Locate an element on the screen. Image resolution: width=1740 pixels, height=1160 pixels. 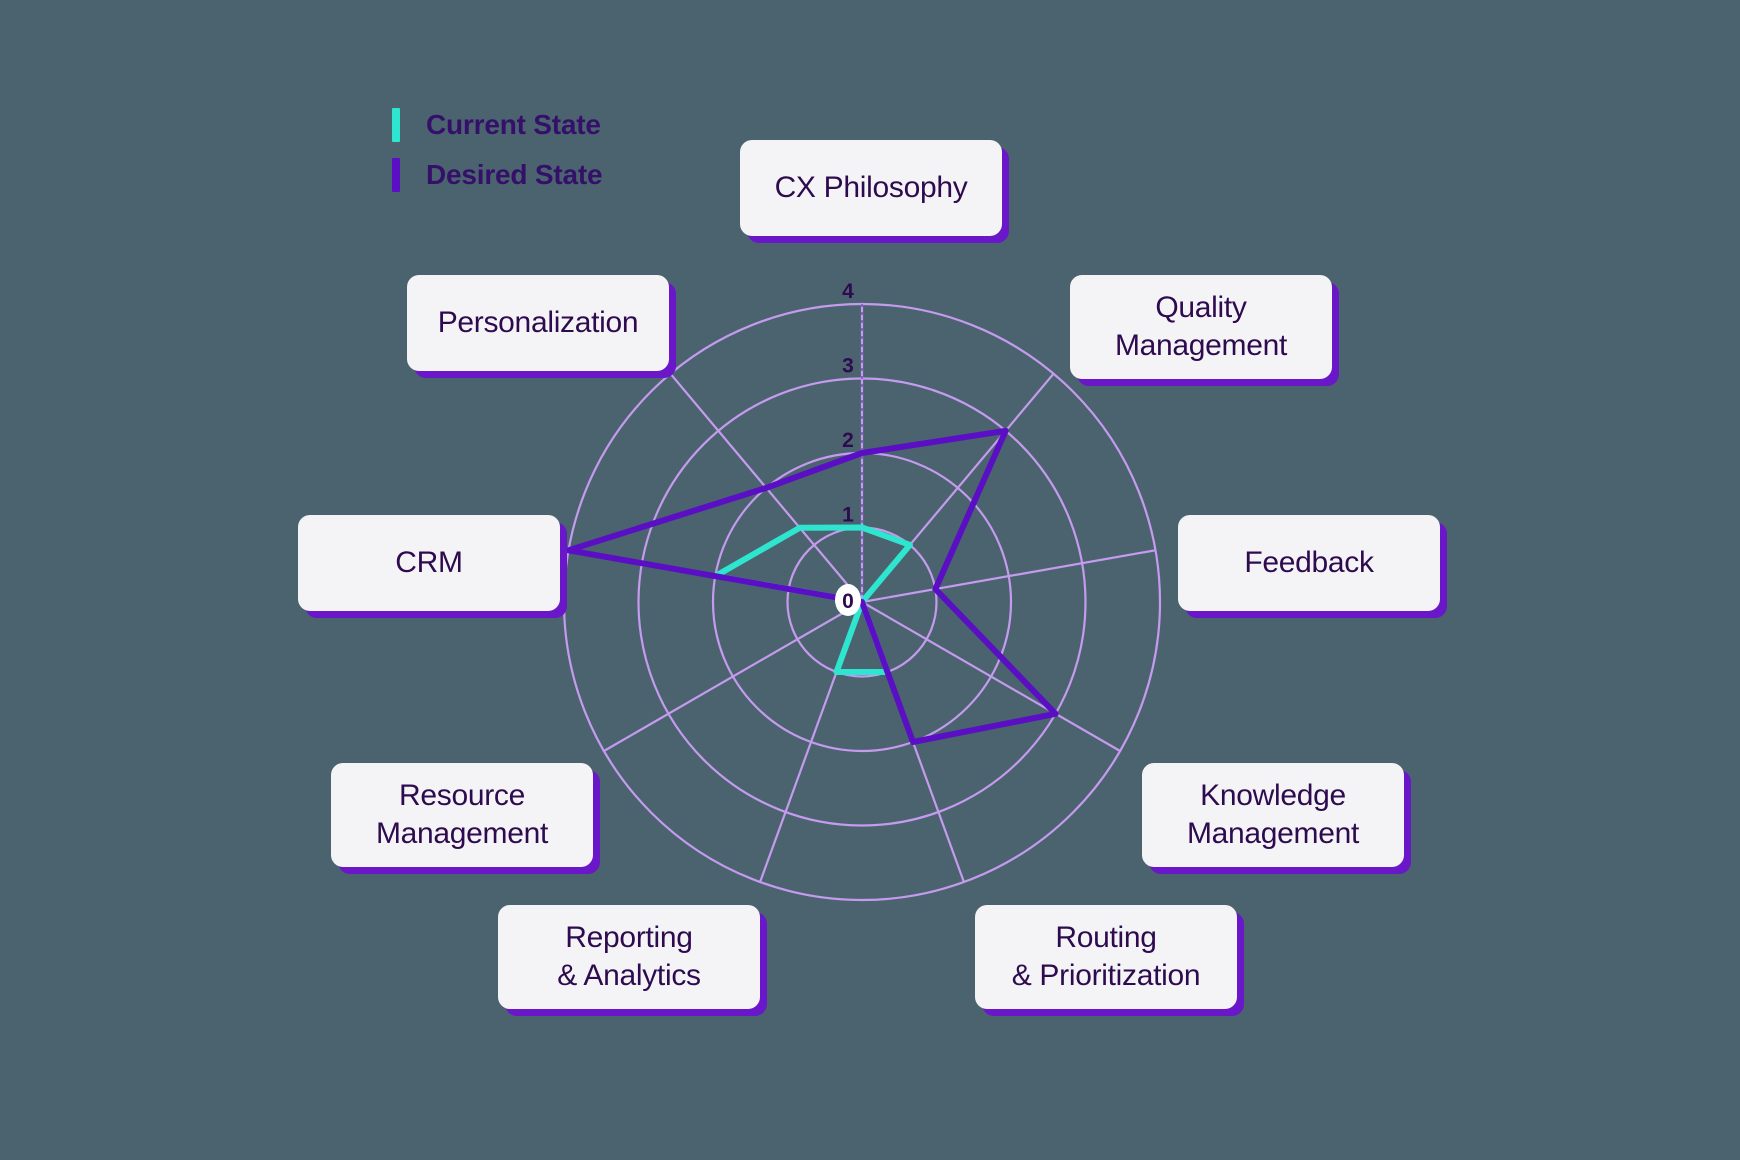
legend-label-desired-state: Desired State is located at coordinates (514, 174).